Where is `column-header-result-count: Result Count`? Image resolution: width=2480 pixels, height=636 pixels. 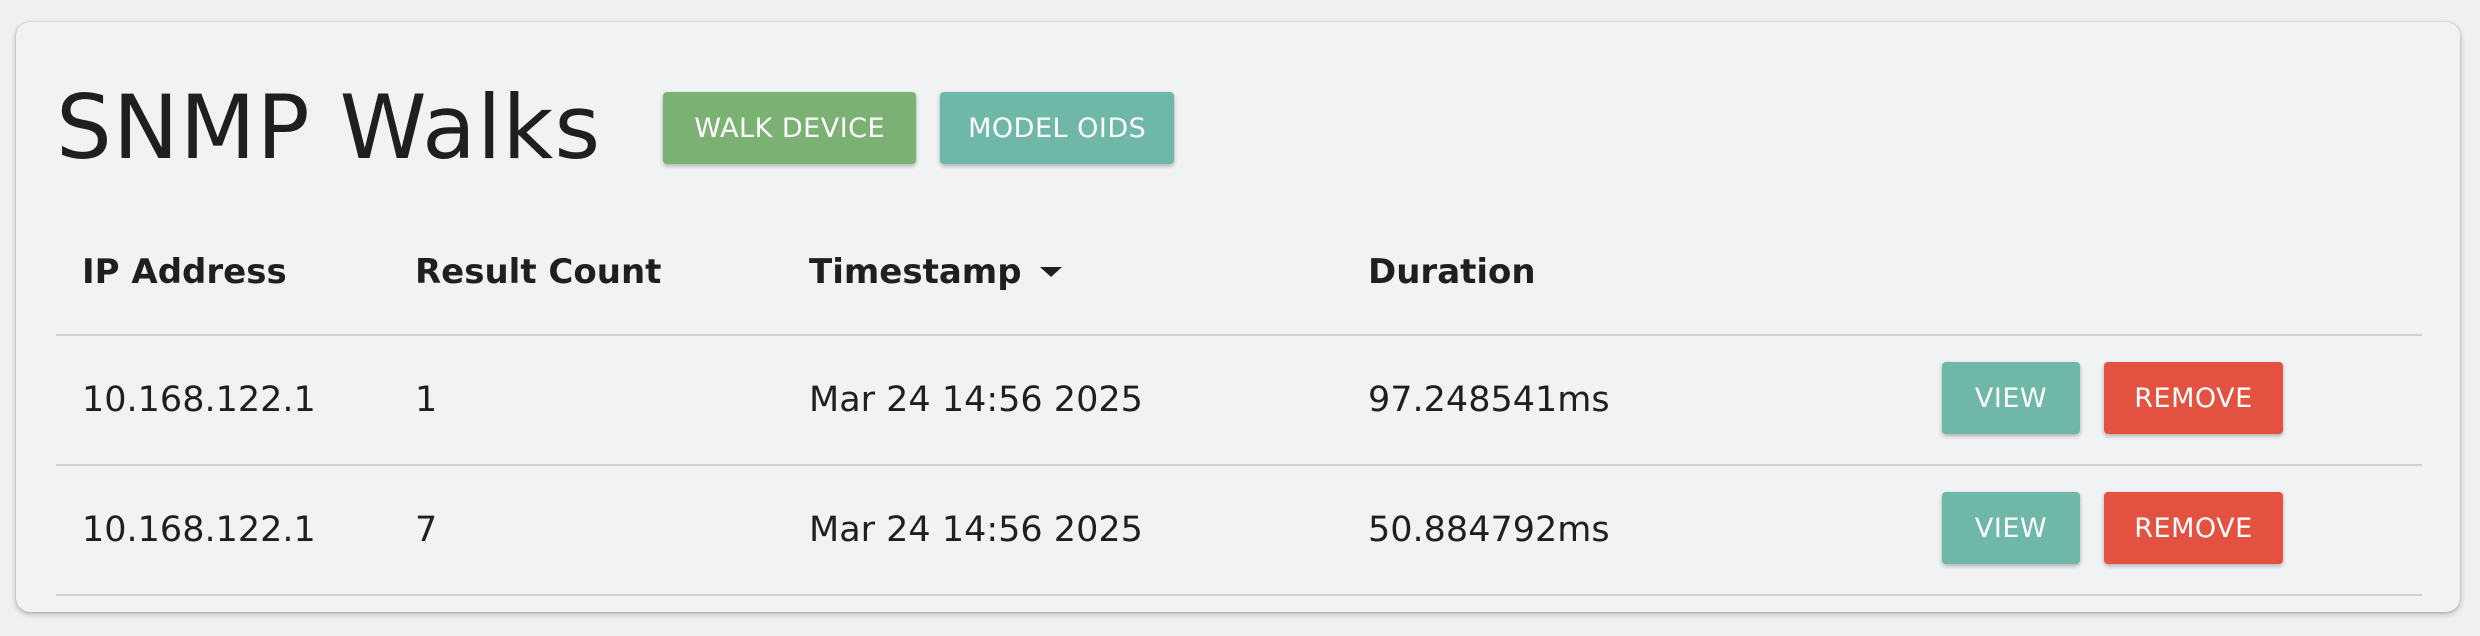
column-header-result-count: Result Count is located at coordinates (538, 272).